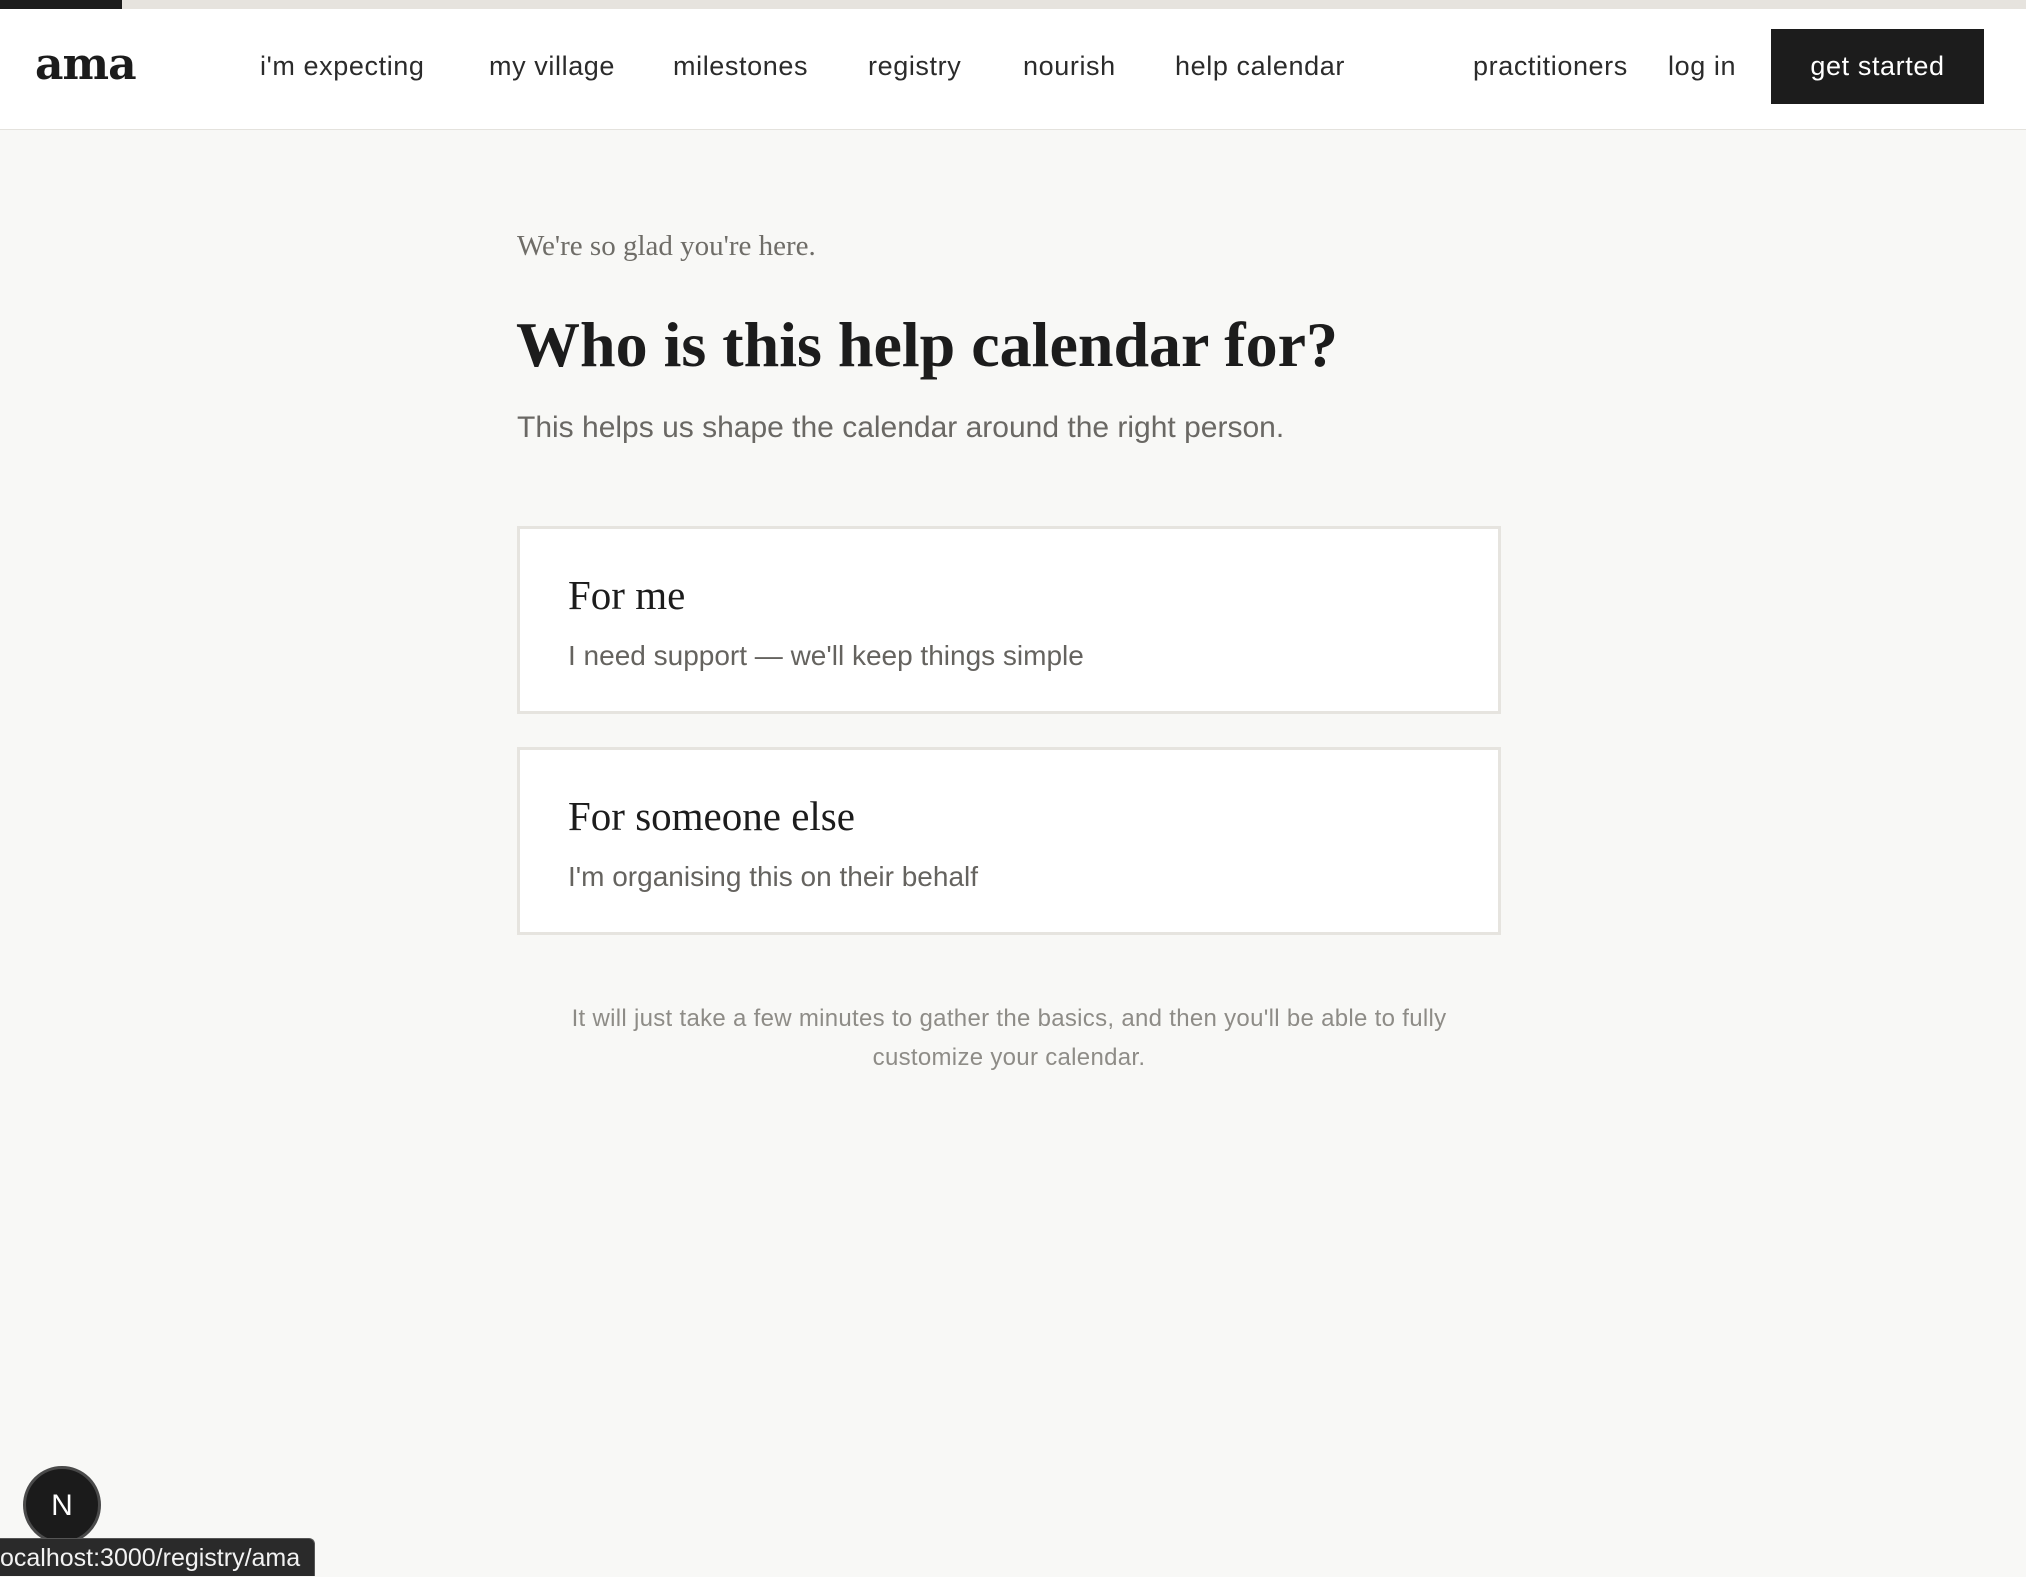 This screenshot has height=1577, width=2026. What do you see at coordinates (552, 66) in the screenshot?
I see `nav-link-my-village: my village` at bounding box center [552, 66].